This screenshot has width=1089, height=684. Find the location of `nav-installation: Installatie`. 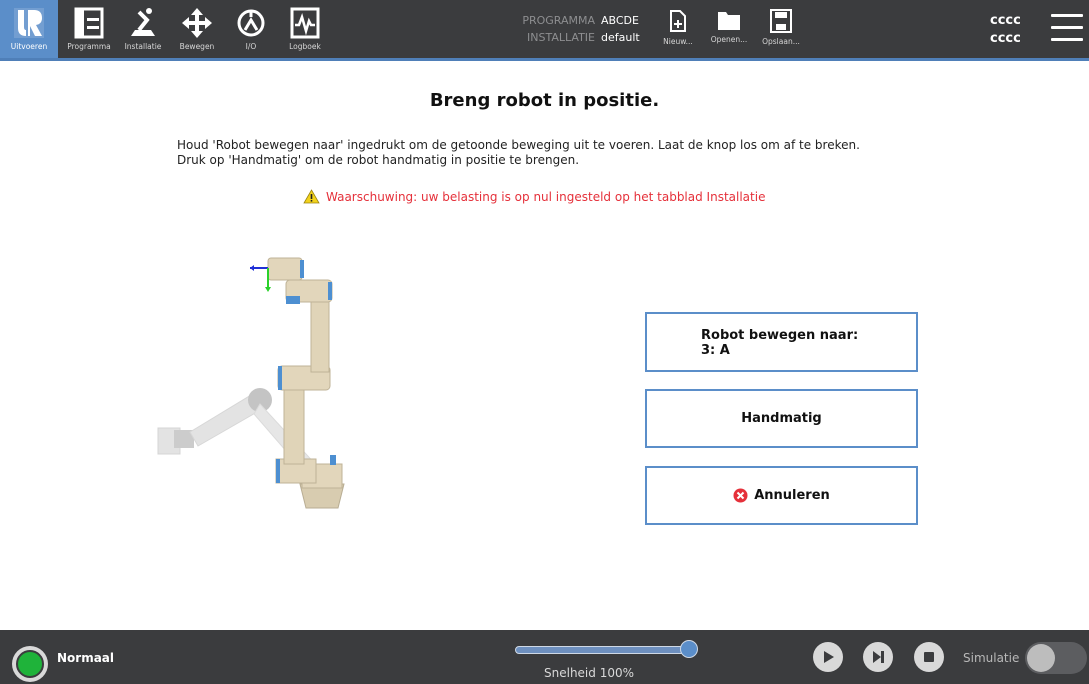

nav-installation: Installatie is located at coordinates (143, 29).